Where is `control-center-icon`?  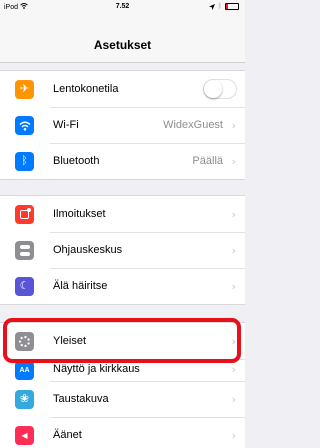
control-center-icon is located at coordinates (24, 250).